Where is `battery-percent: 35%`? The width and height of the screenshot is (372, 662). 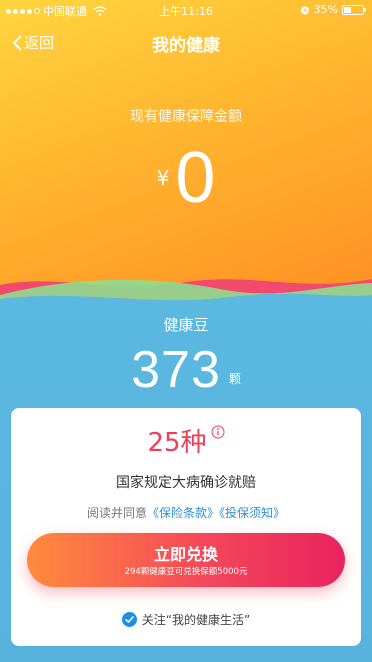 battery-percent: 35% is located at coordinates (325, 9).